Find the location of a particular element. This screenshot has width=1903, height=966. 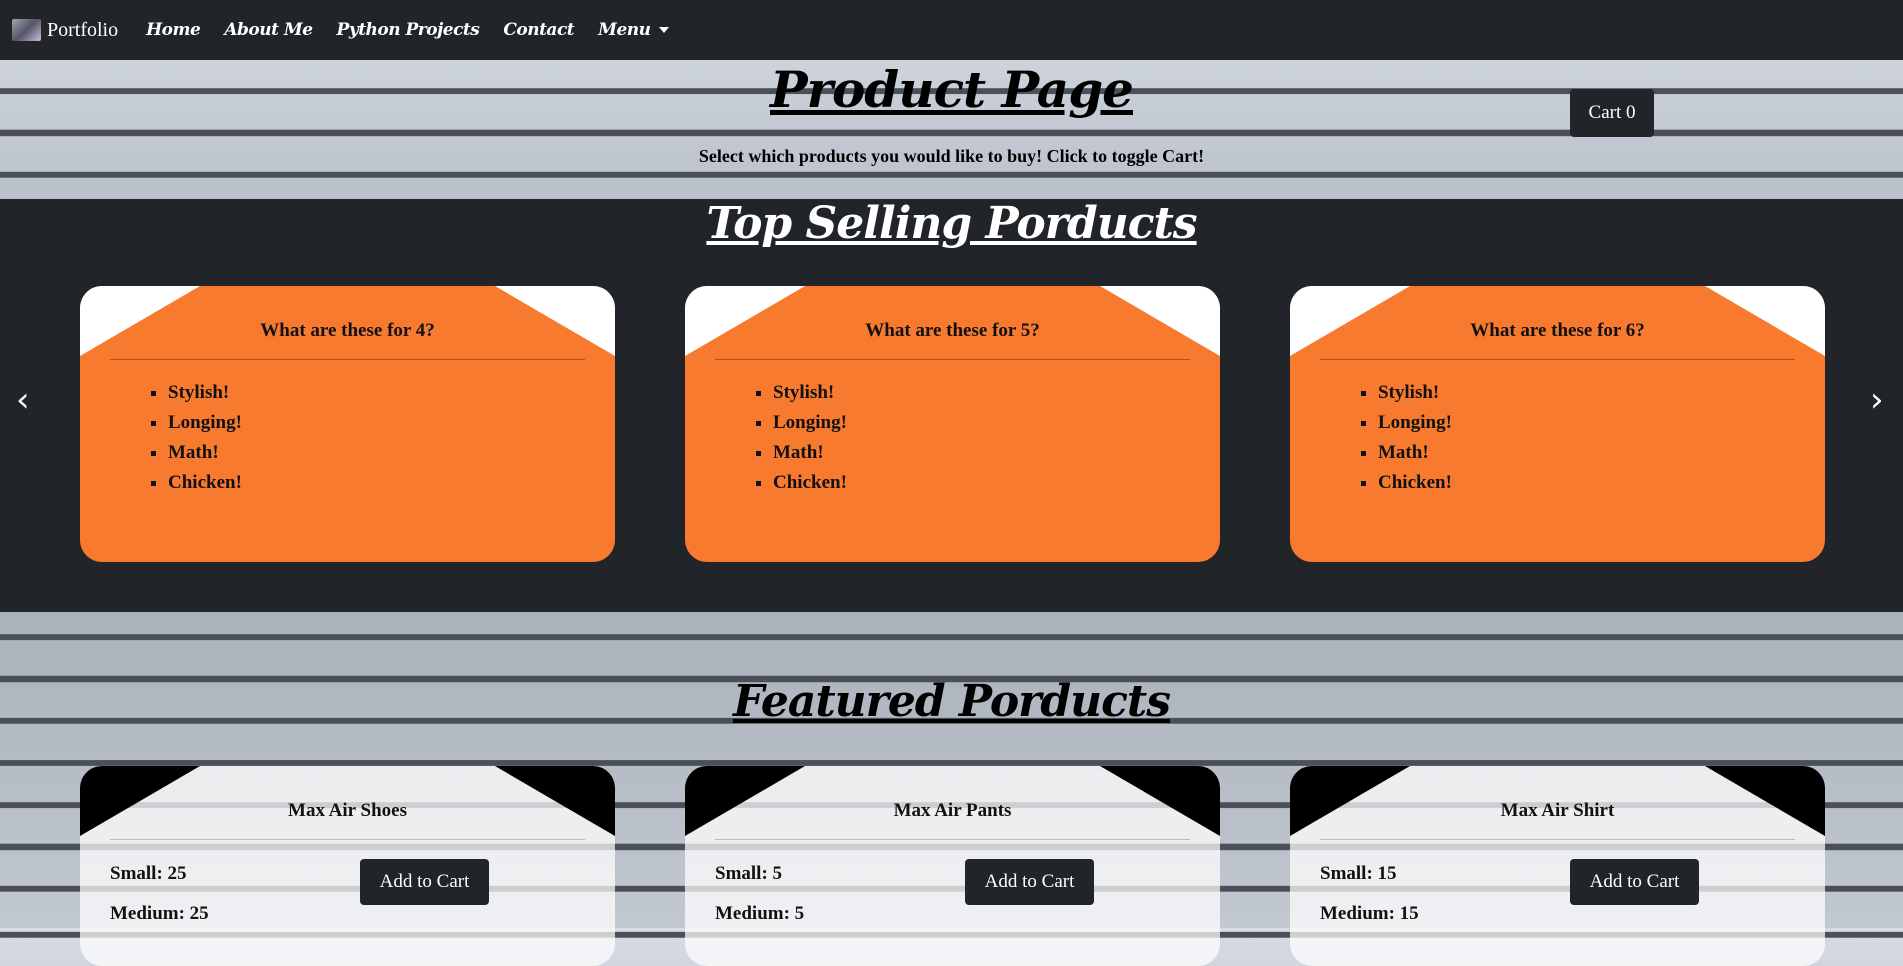

size-small-stock: Small: 5 is located at coordinates (749, 873).